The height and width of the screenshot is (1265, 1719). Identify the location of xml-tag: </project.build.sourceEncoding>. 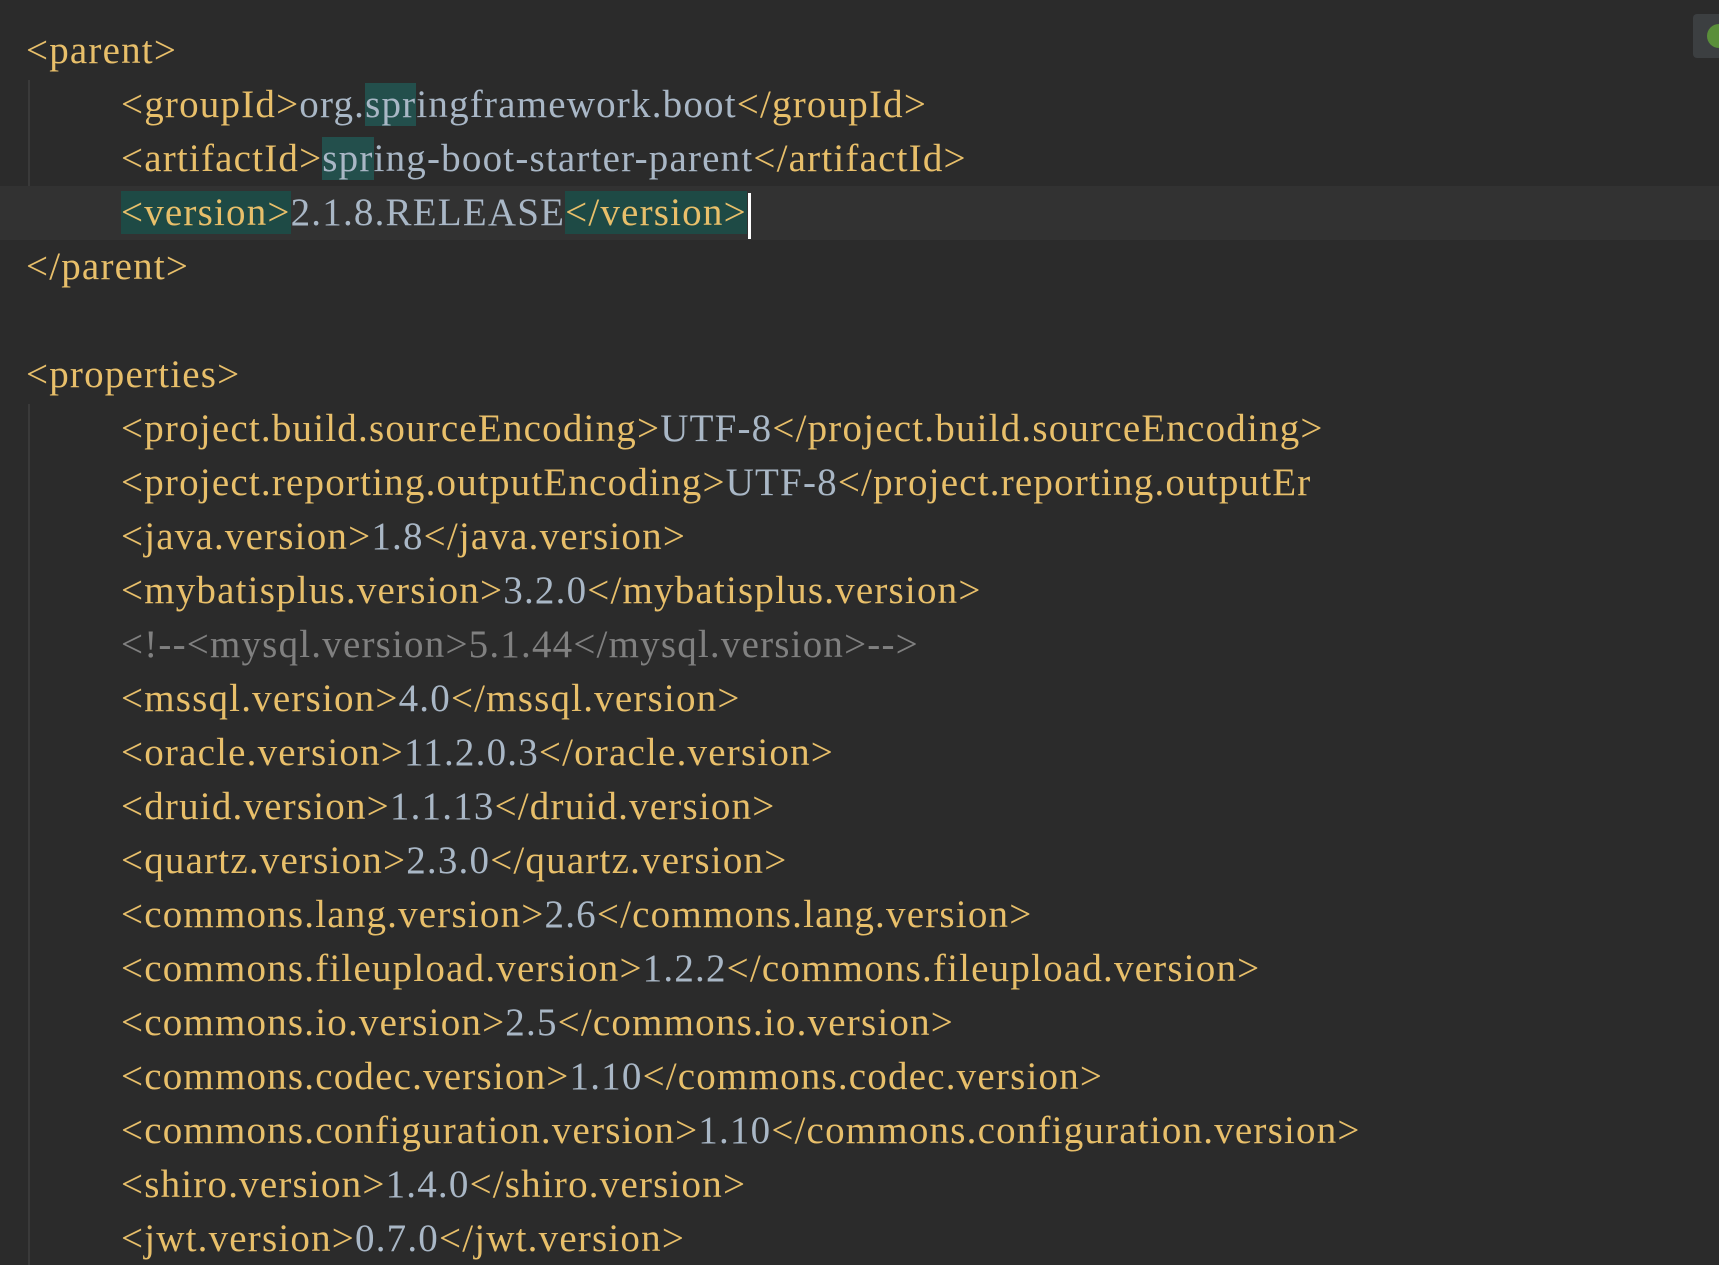
(1048, 428).